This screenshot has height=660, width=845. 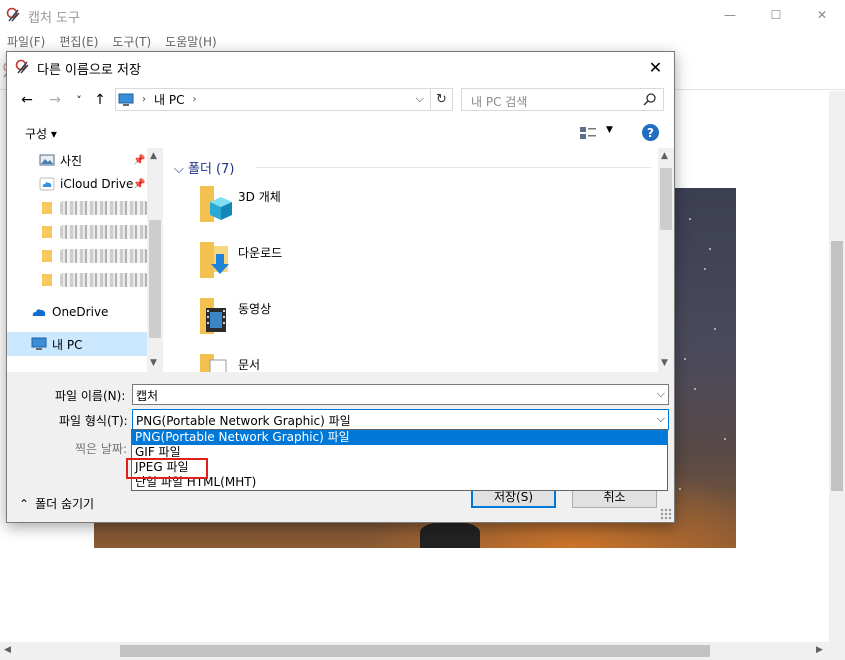 What do you see at coordinates (100, 100) in the screenshot?
I see `up-arrow-icon: ↑` at bounding box center [100, 100].